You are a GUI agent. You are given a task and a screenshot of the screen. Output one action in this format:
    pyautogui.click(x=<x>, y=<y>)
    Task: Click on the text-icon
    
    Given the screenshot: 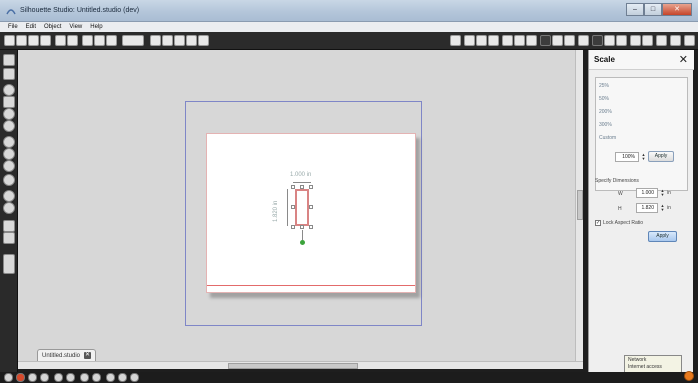 What is the action you would take?
    pyautogui.click(x=9, y=196)
    